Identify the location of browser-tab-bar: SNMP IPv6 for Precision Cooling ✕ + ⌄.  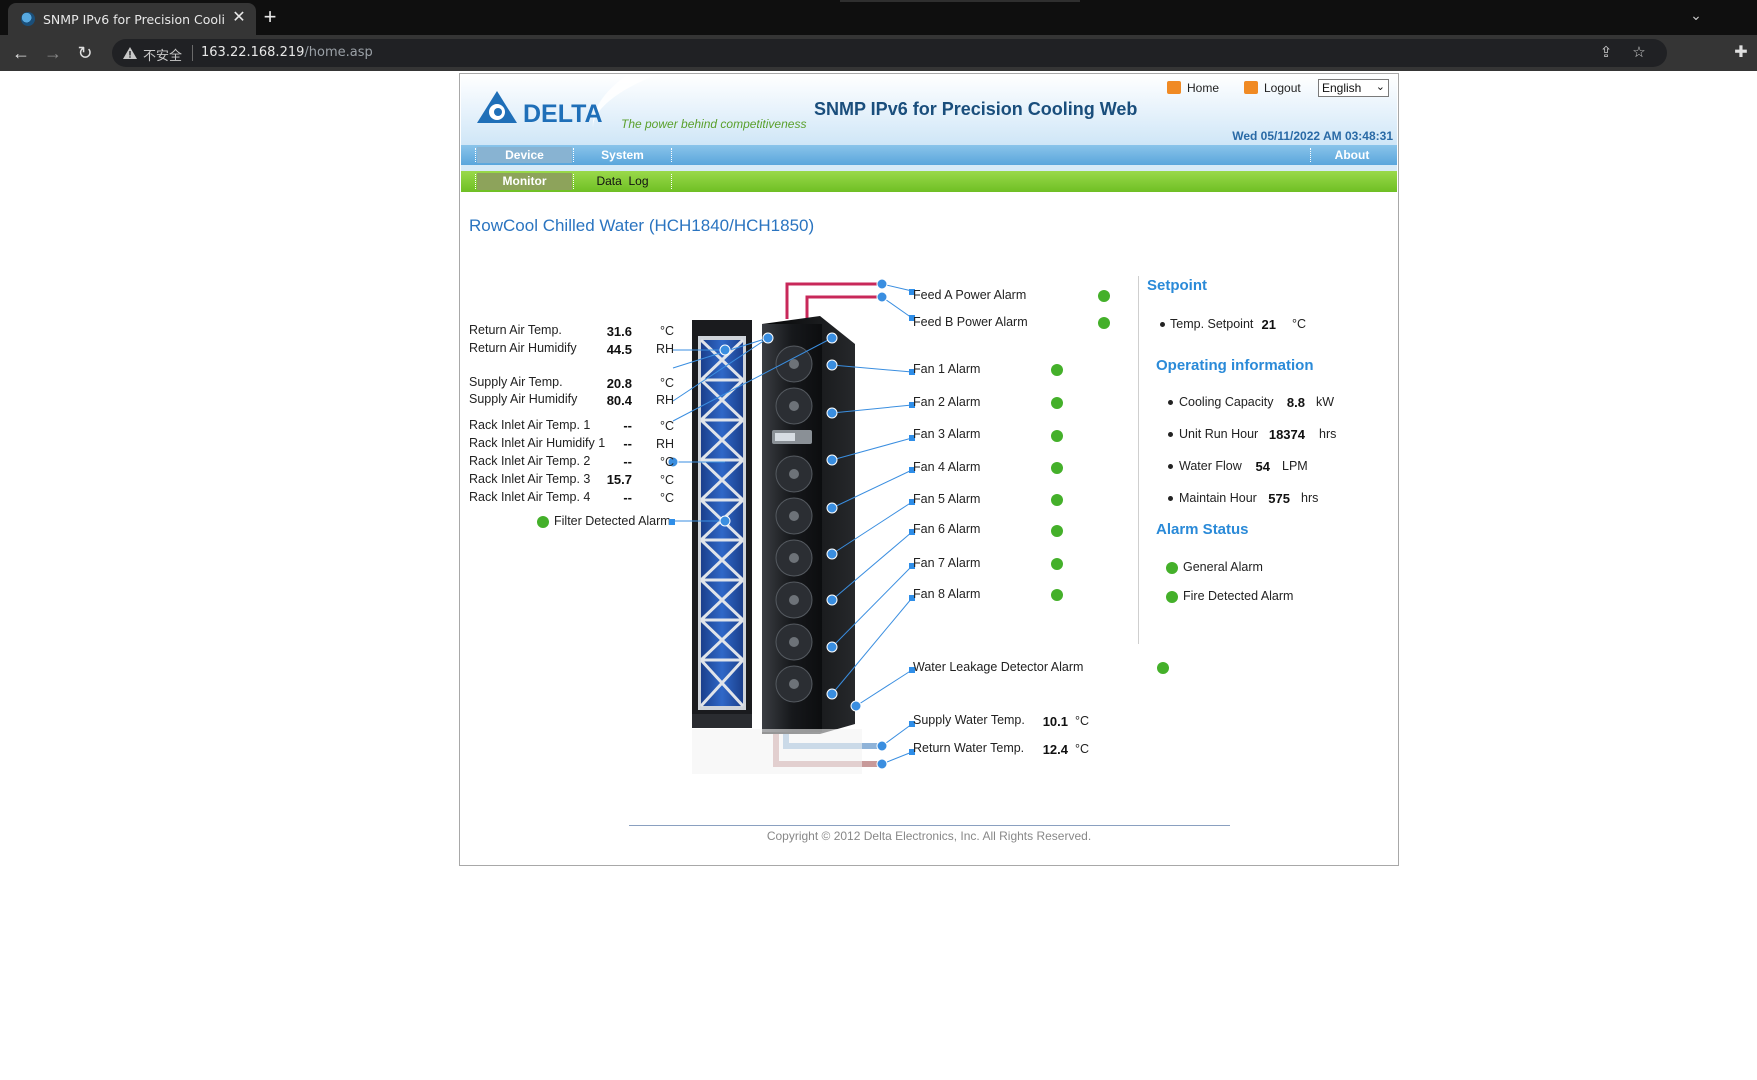
(878, 17).